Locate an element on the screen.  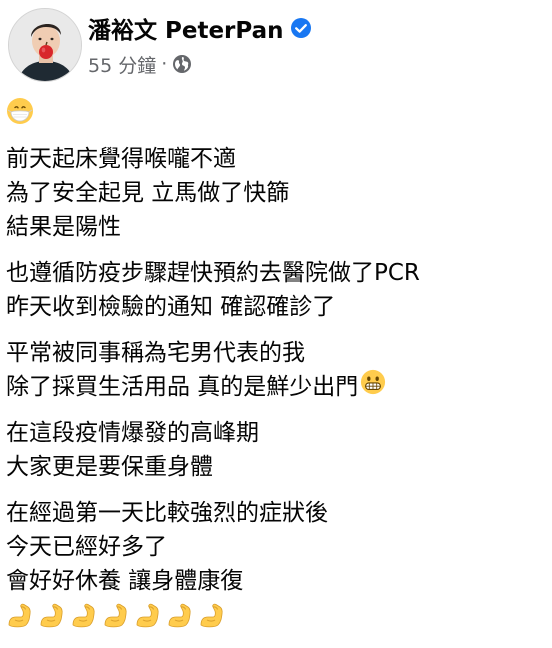
mask-face-emoji is located at coordinates (20, 113).